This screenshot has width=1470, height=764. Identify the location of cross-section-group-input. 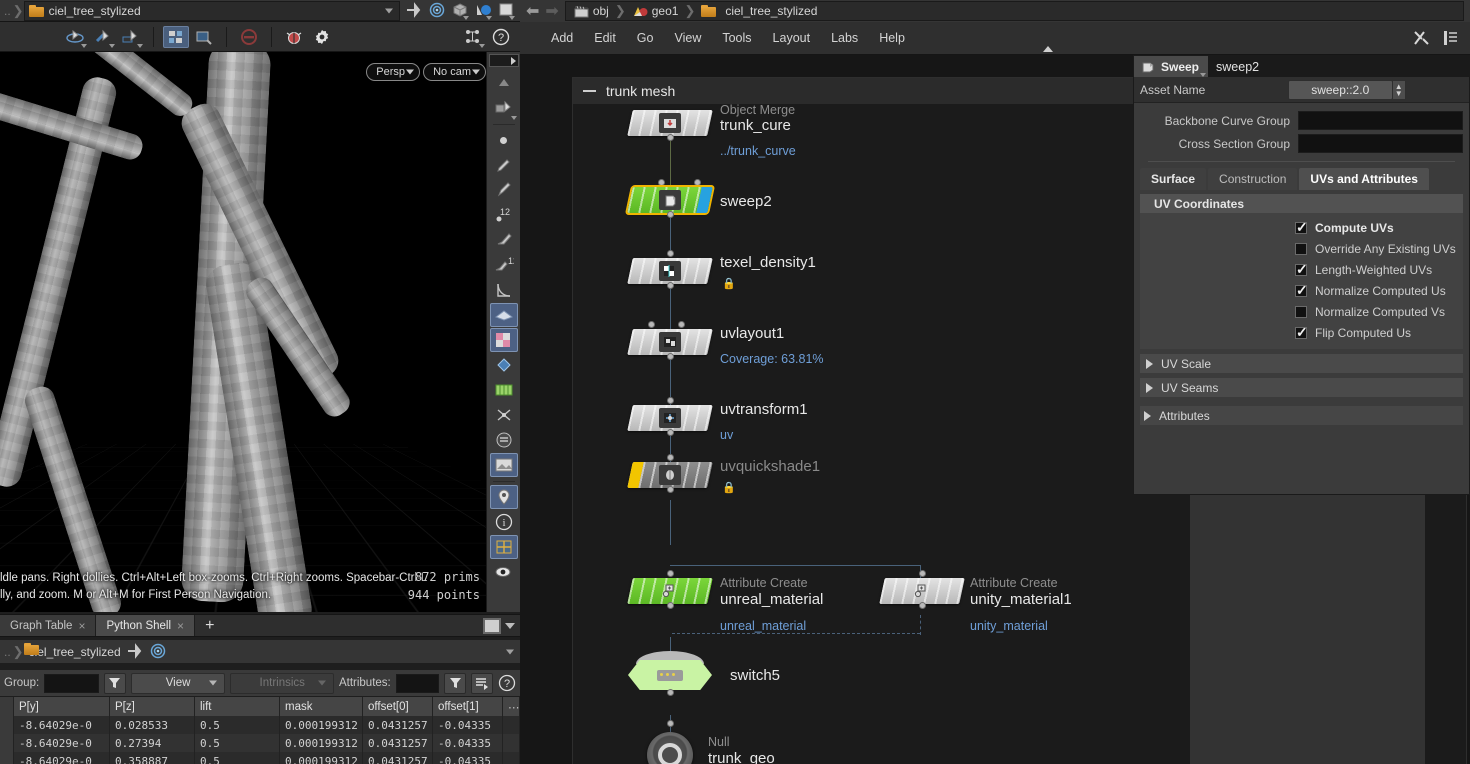
(1380, 143).